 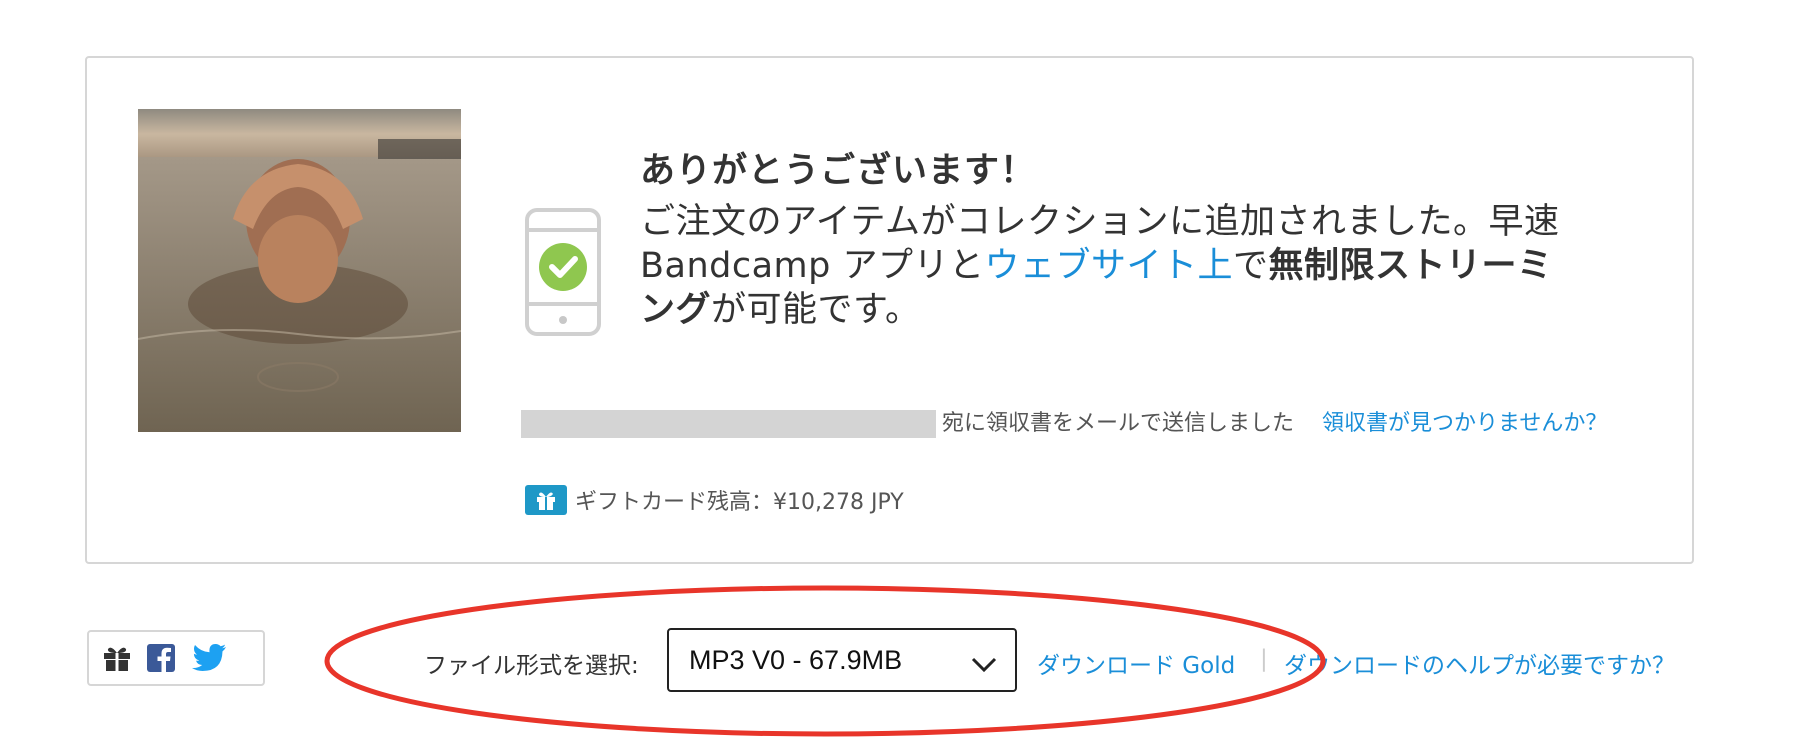 I want to click on website-link: ウェブサイト上, so click(x=1109, y=266).